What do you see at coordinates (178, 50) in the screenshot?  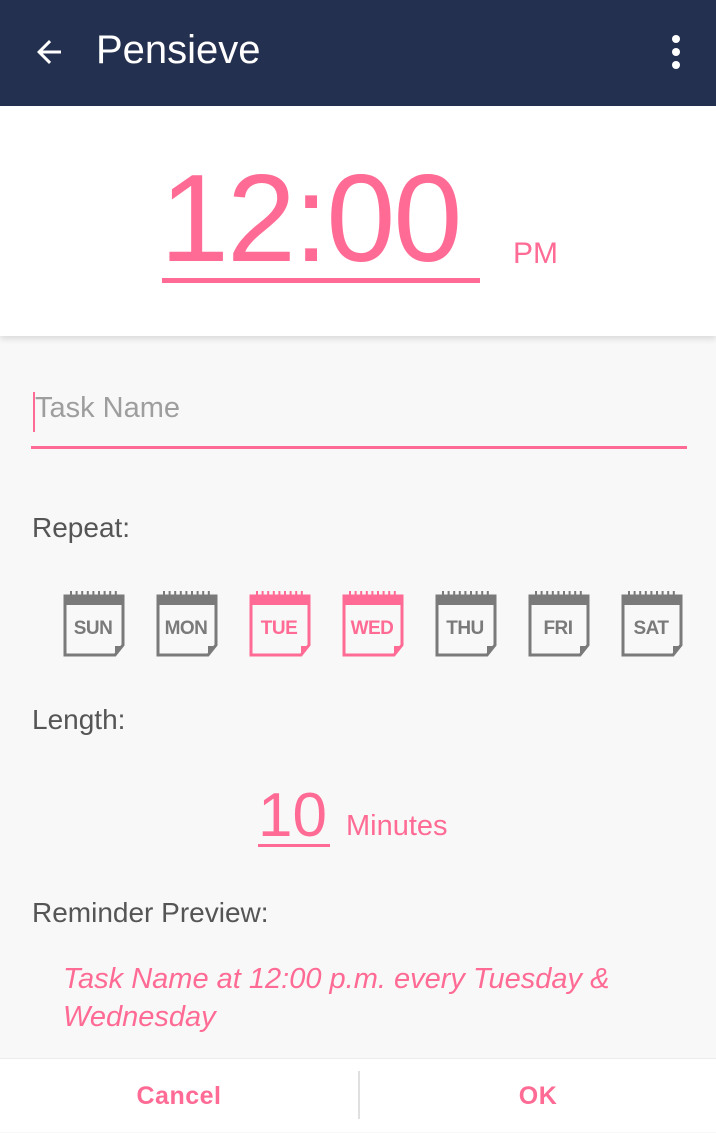 I see `app-title: Pensieve` at bounding box center [178, 50].